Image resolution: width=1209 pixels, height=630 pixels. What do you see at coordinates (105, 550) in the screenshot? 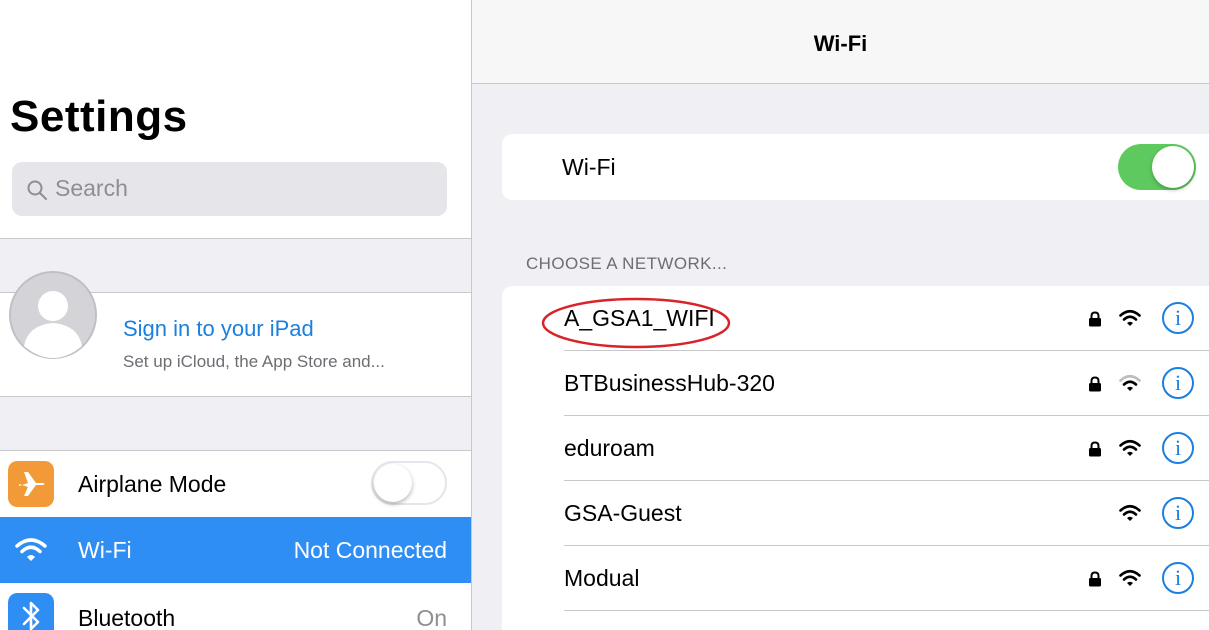
I see `sidebar-item-label: Wi-Fi` at bounding box center [105, 550].